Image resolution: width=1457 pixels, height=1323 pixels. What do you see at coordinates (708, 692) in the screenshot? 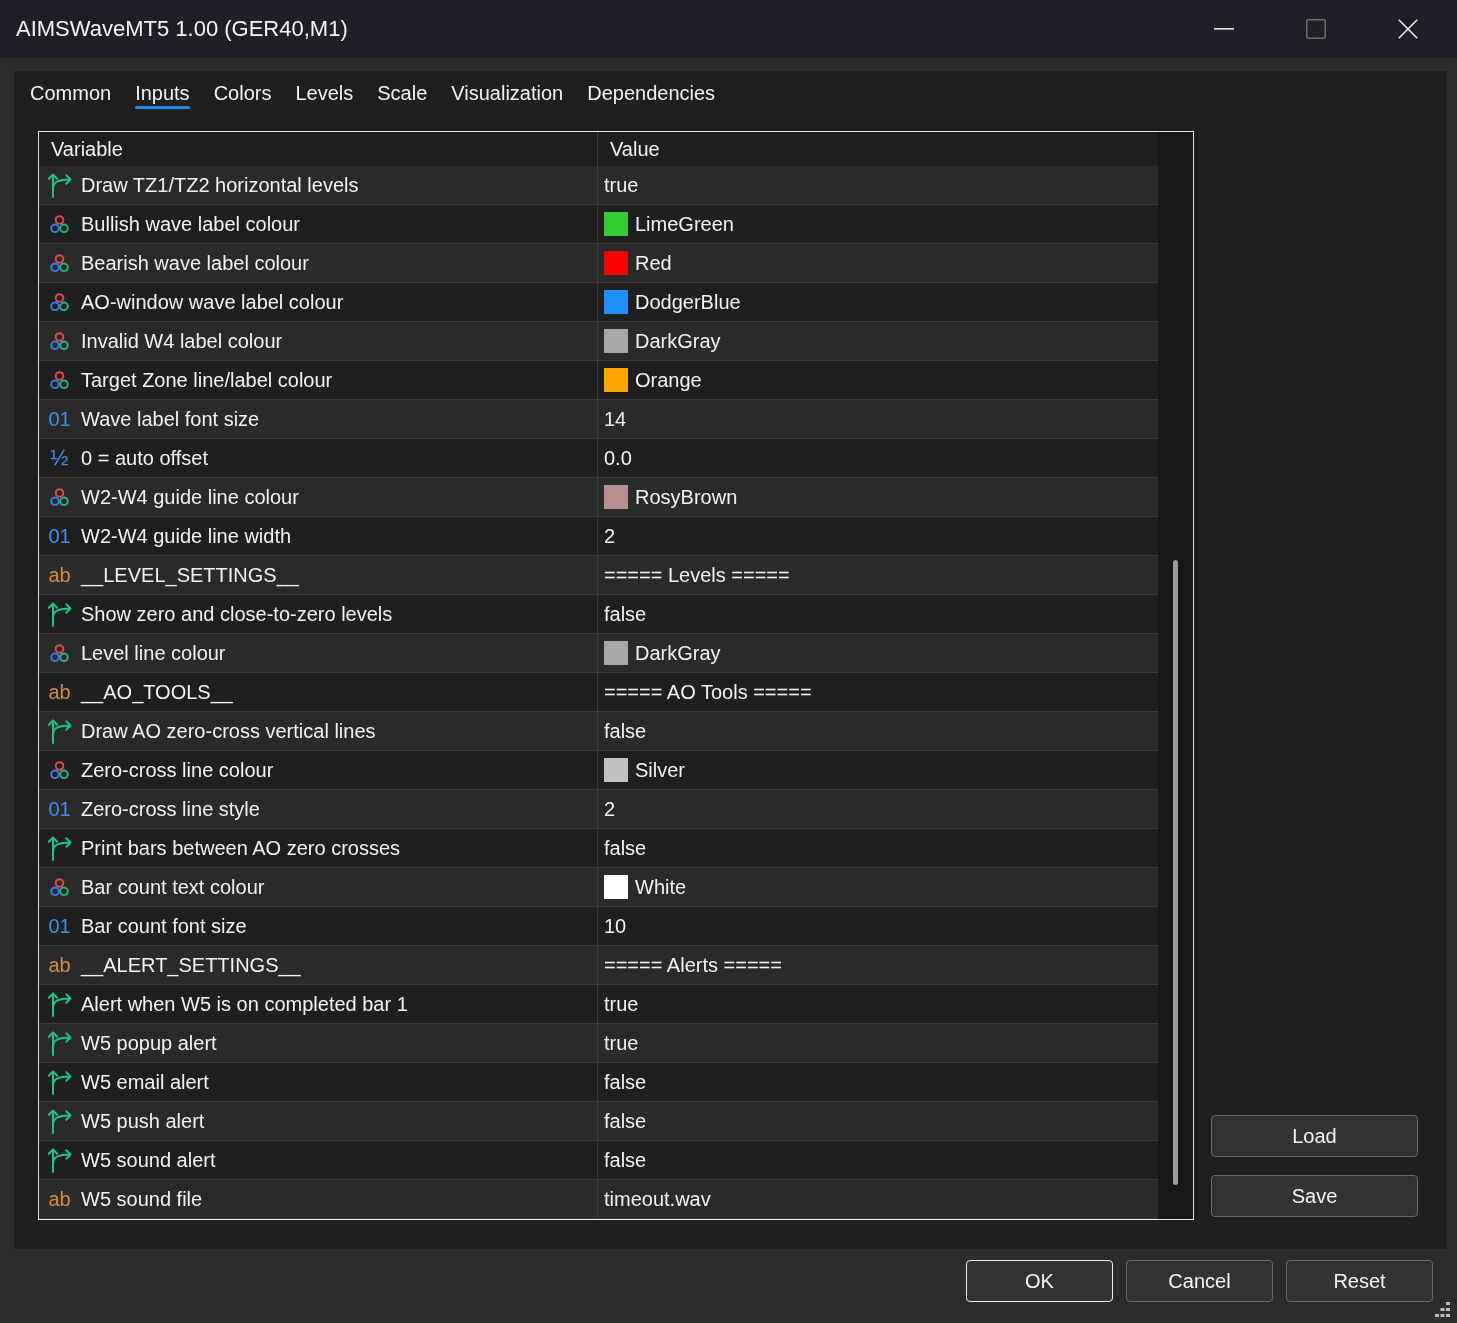
I see `value-text: ===== AO Tools =====` at bounding box center [708, 692].